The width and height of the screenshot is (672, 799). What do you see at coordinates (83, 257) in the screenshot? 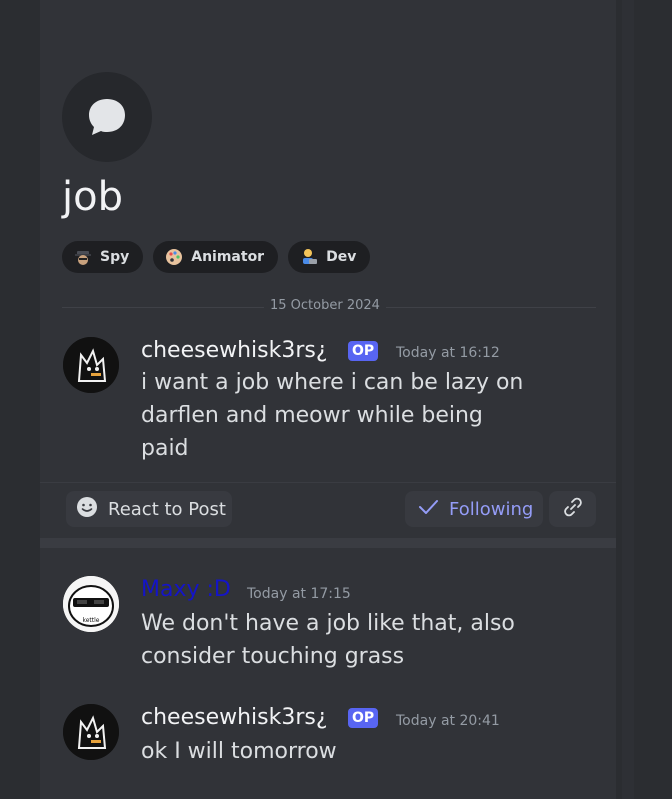
I see `spy-icon` at bounding box center [83, 257].